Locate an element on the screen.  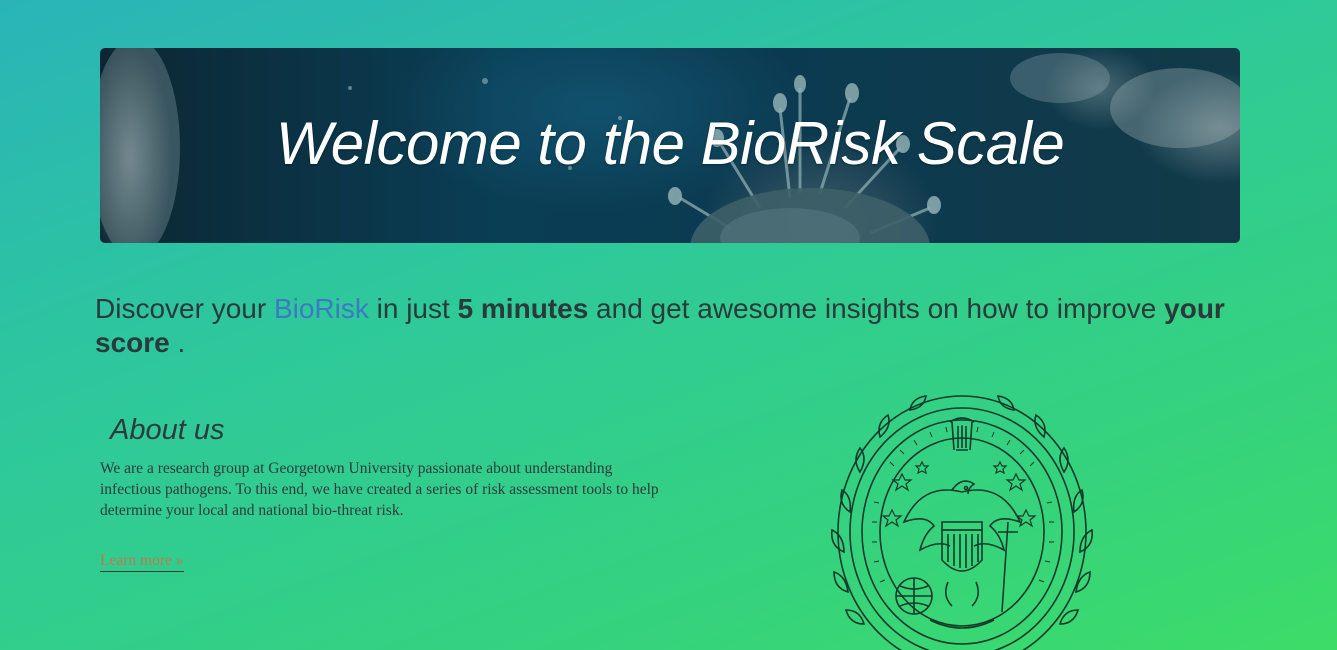
about-heading: About us is located at coordinates (167, 430).